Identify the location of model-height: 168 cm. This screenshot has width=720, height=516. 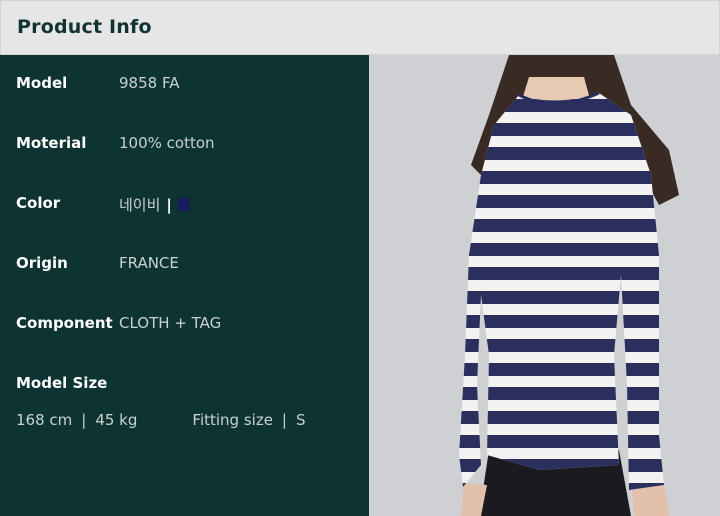
(44, 420).